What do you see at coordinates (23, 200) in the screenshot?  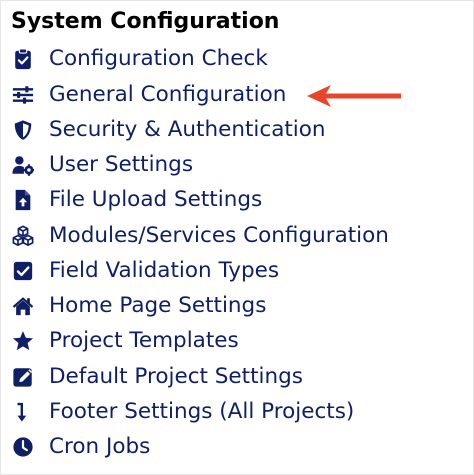 I see `file-upload-icon` at bounding box center [23, 200].